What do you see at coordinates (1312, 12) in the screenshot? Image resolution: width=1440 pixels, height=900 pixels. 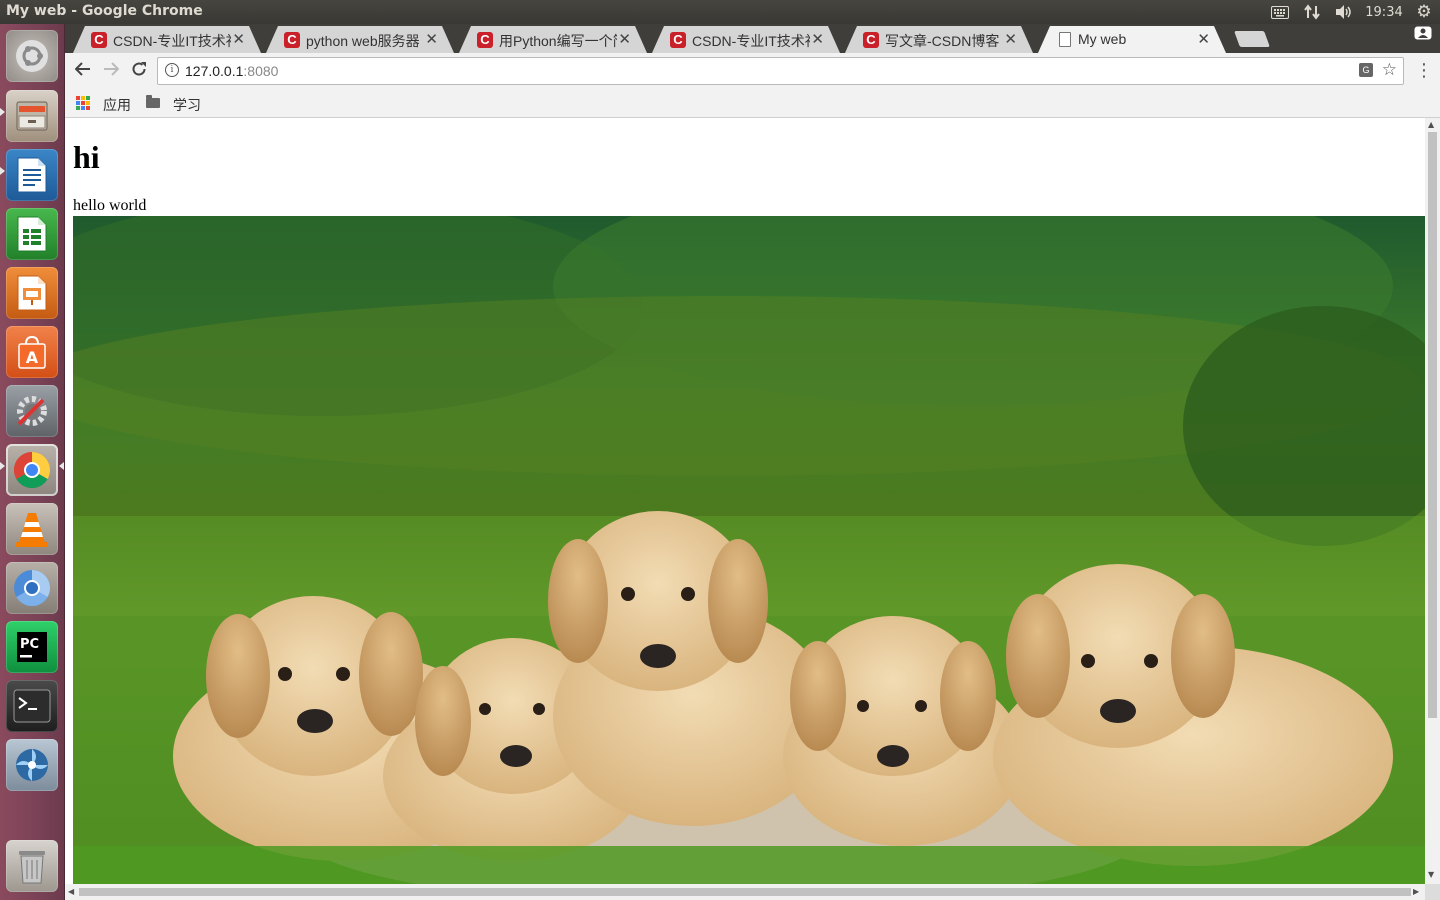 I see `network-icon` at bounding box center [1312, 12].